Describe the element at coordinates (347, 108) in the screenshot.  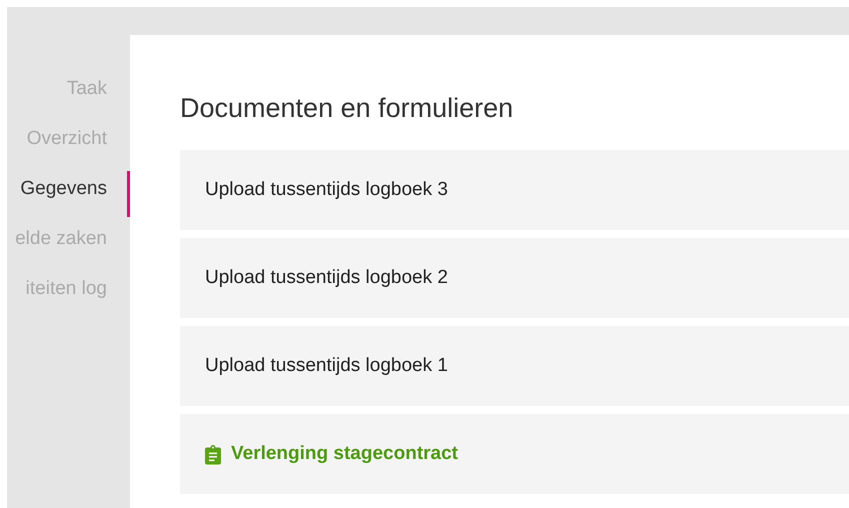
I see `section-title: Documenten en formulieren` at that location.